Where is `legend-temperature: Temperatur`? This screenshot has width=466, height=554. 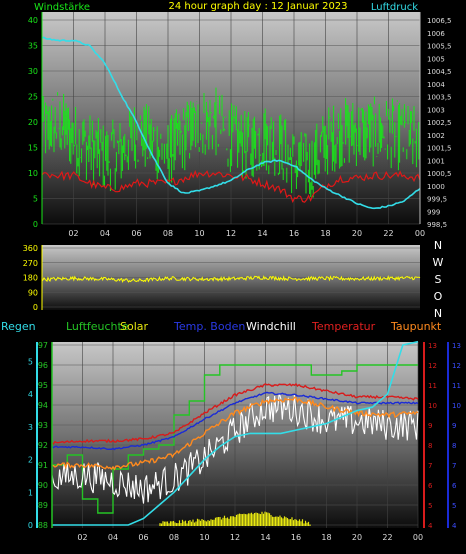 legend-temperature: Temperatur is located at coordinates (343, 326).